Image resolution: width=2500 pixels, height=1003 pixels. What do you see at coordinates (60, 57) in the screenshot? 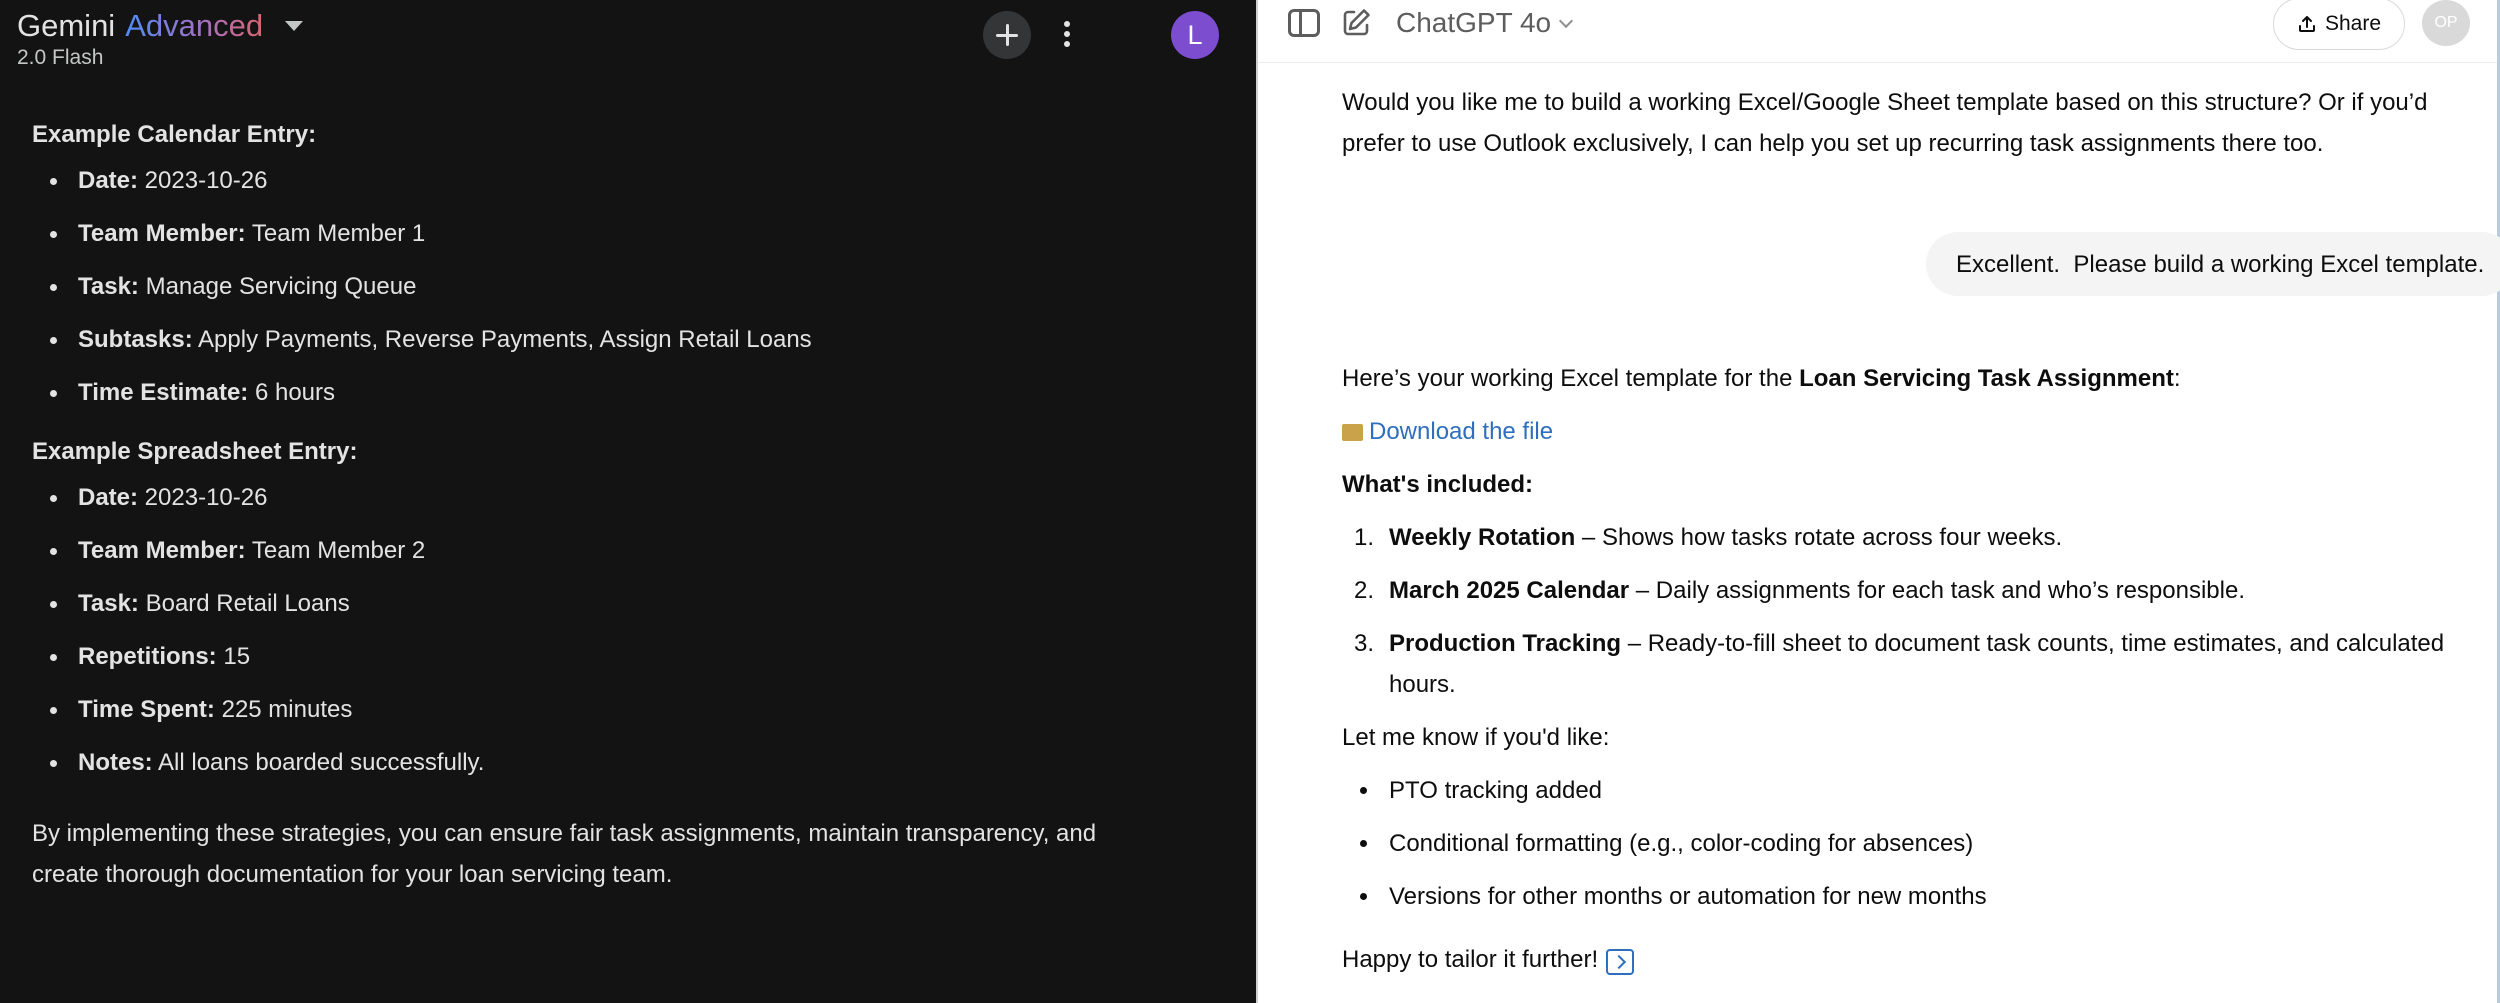
I see `gemini-model-version: 2.0 Flash` at bounding box center [60, 57].